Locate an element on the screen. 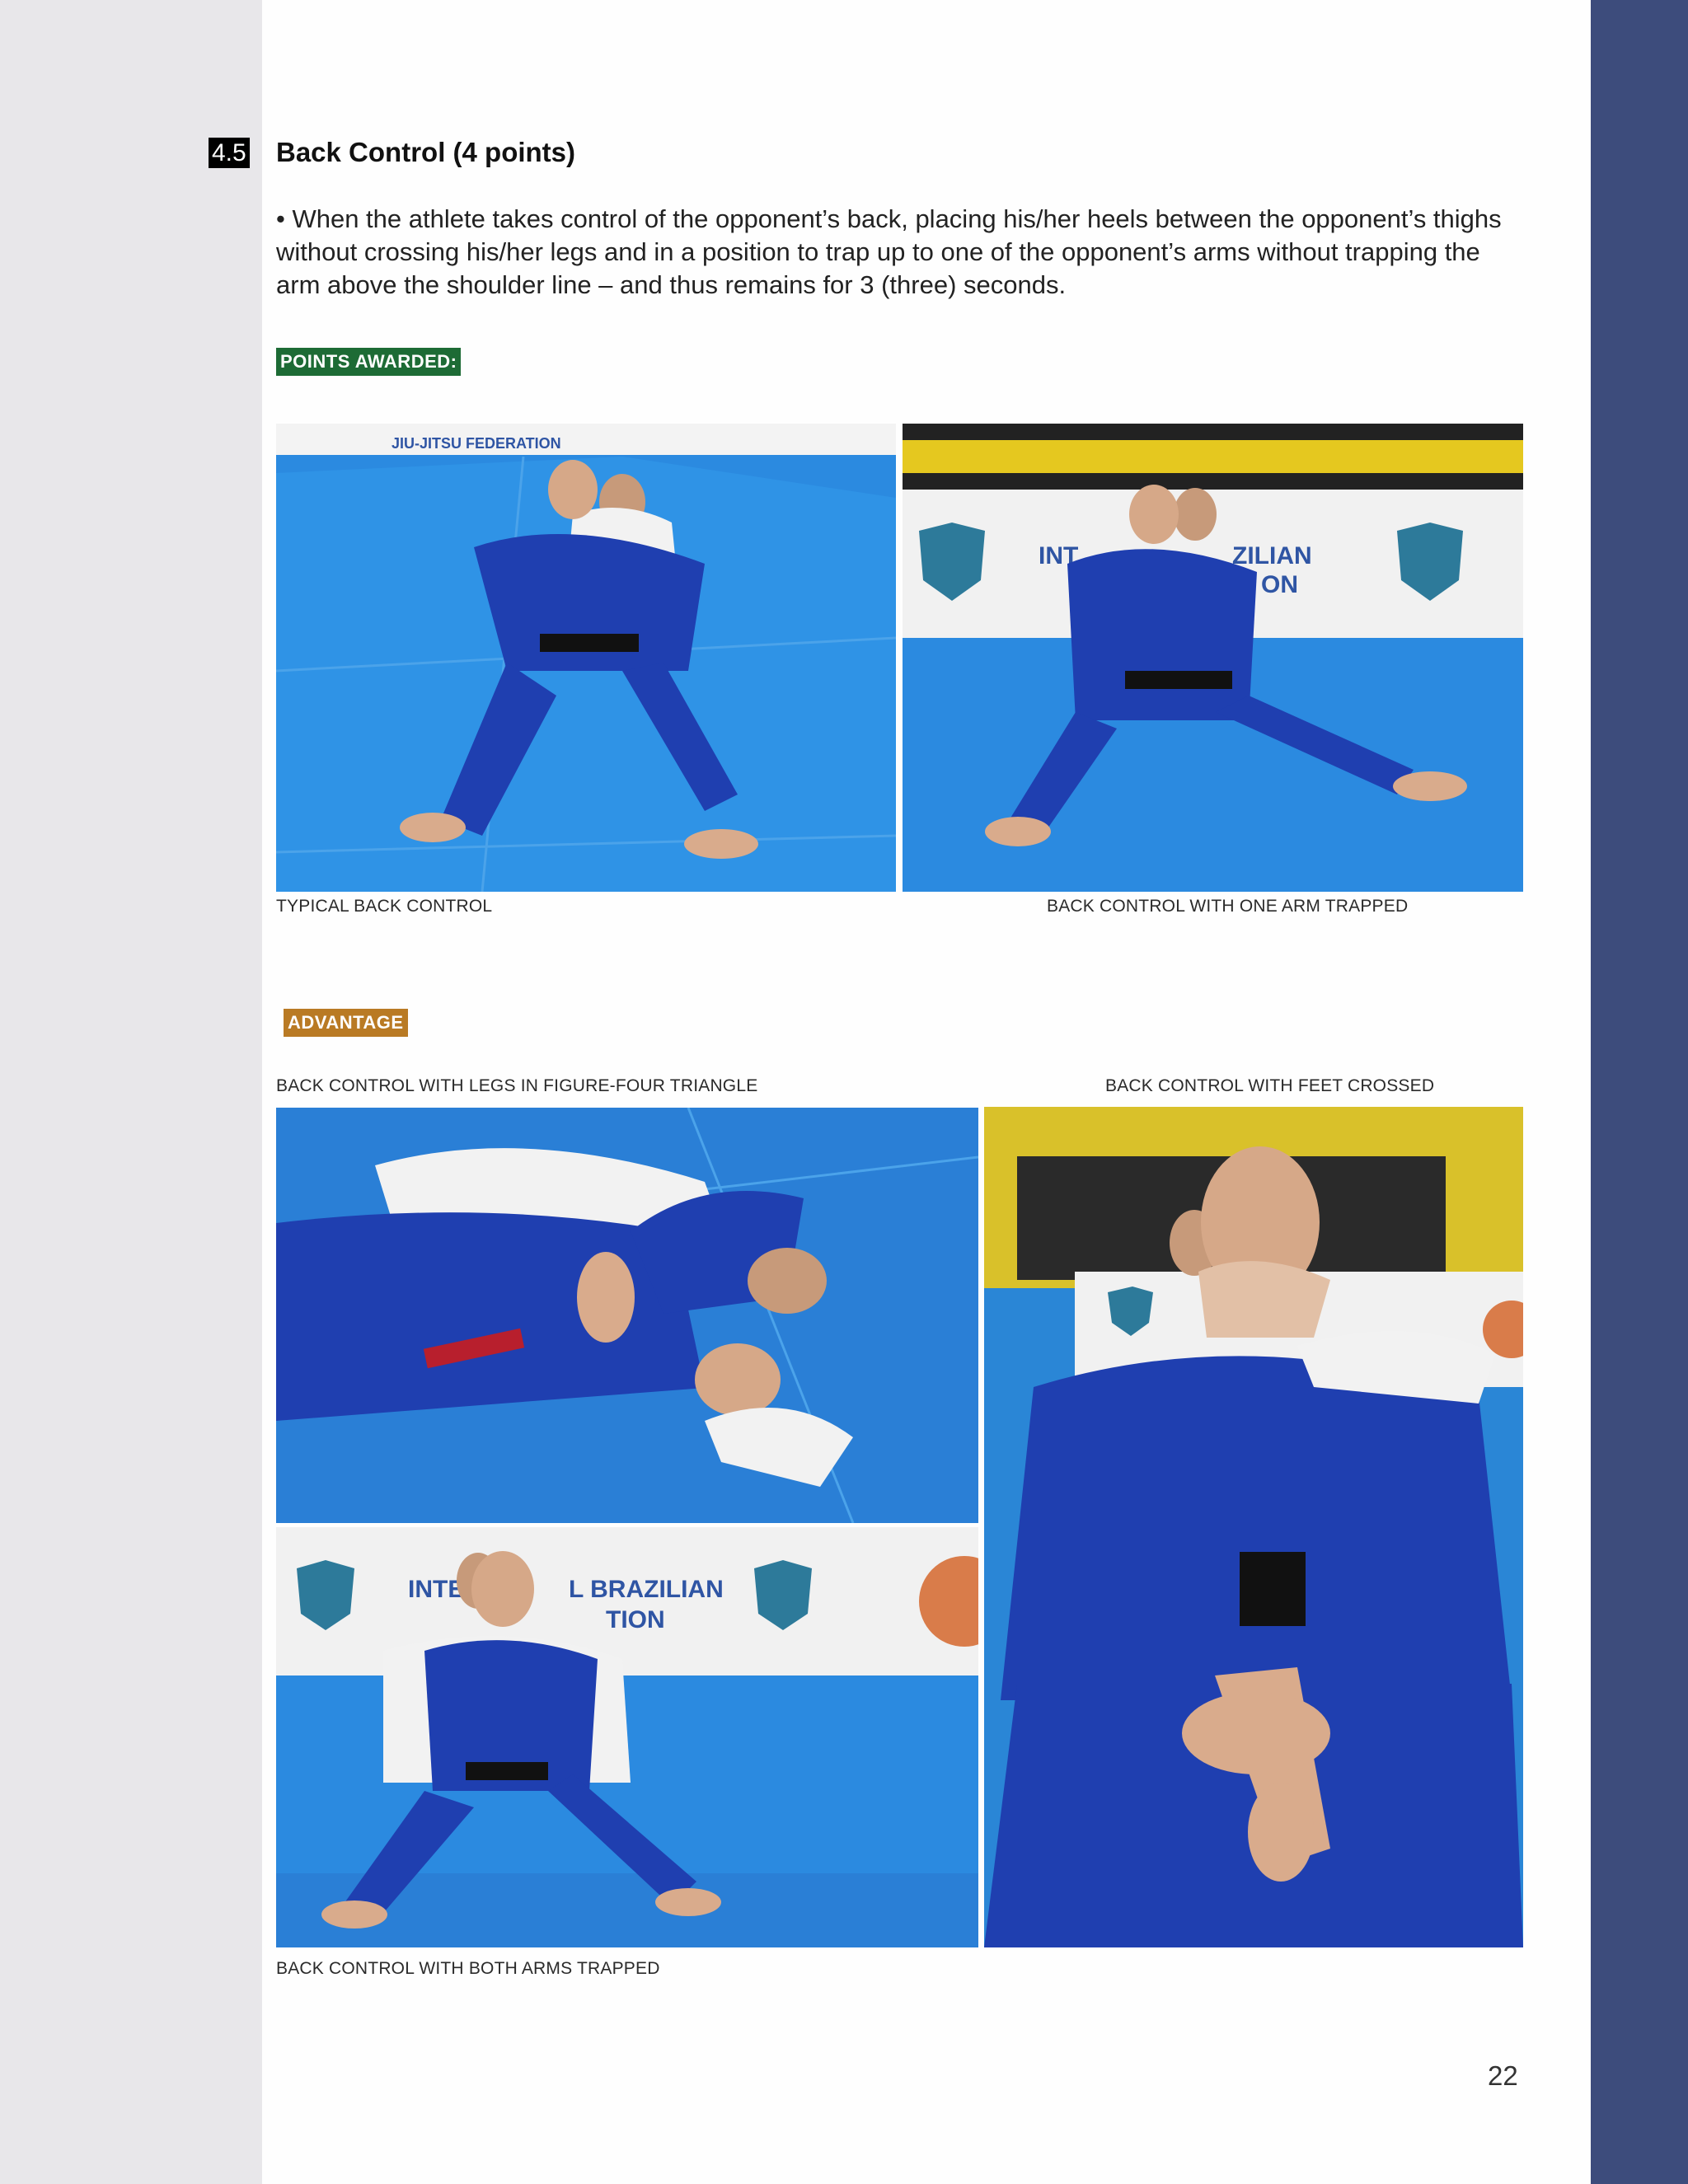 The image size is (1688, 2184). photo-feet-crossed is located at coordinates (1254, 1527).